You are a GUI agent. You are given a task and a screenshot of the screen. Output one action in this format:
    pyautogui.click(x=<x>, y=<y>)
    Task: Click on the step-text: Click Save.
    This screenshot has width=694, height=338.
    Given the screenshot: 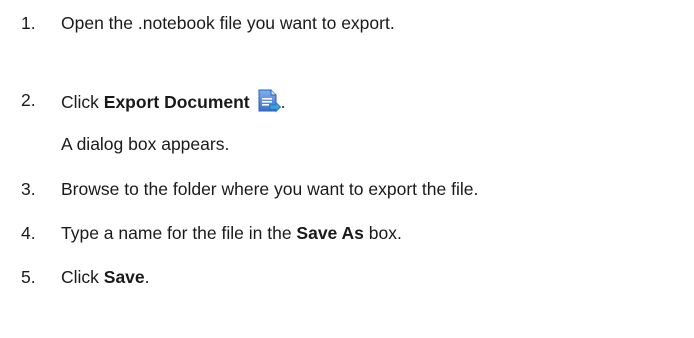 What is the action you would take?
    pyautogui.click(x=105, y=277)
    